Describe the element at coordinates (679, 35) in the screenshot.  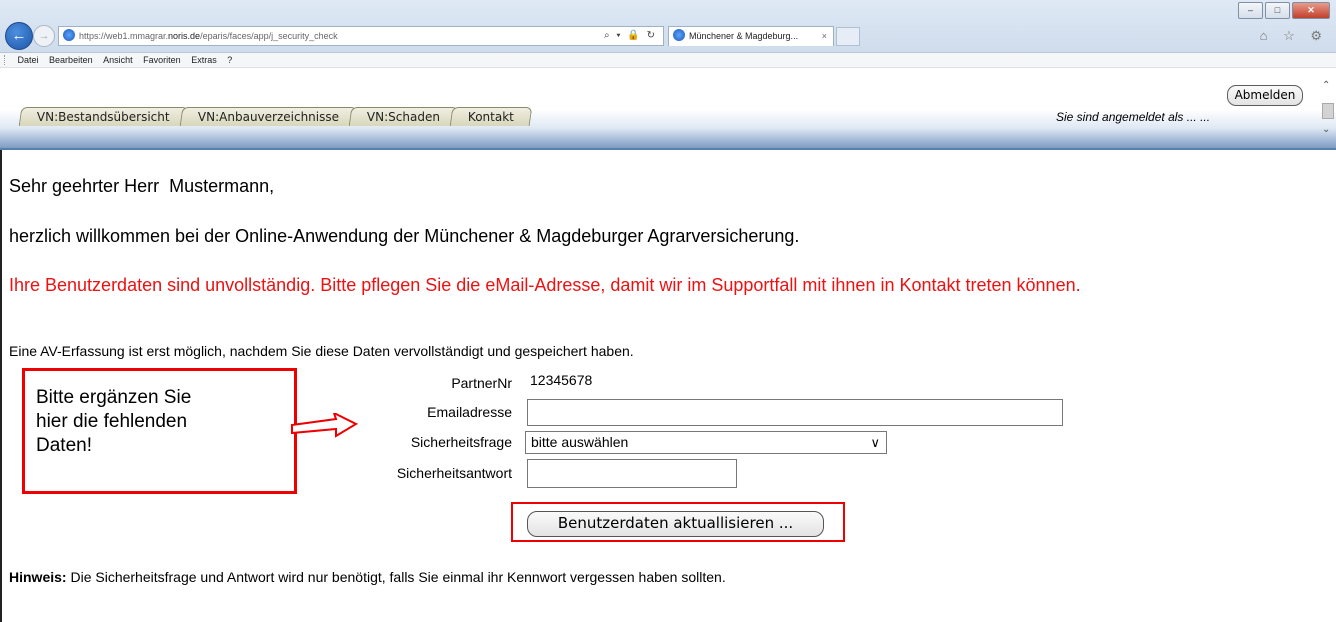
I see `ie-tab-icon` at that location.